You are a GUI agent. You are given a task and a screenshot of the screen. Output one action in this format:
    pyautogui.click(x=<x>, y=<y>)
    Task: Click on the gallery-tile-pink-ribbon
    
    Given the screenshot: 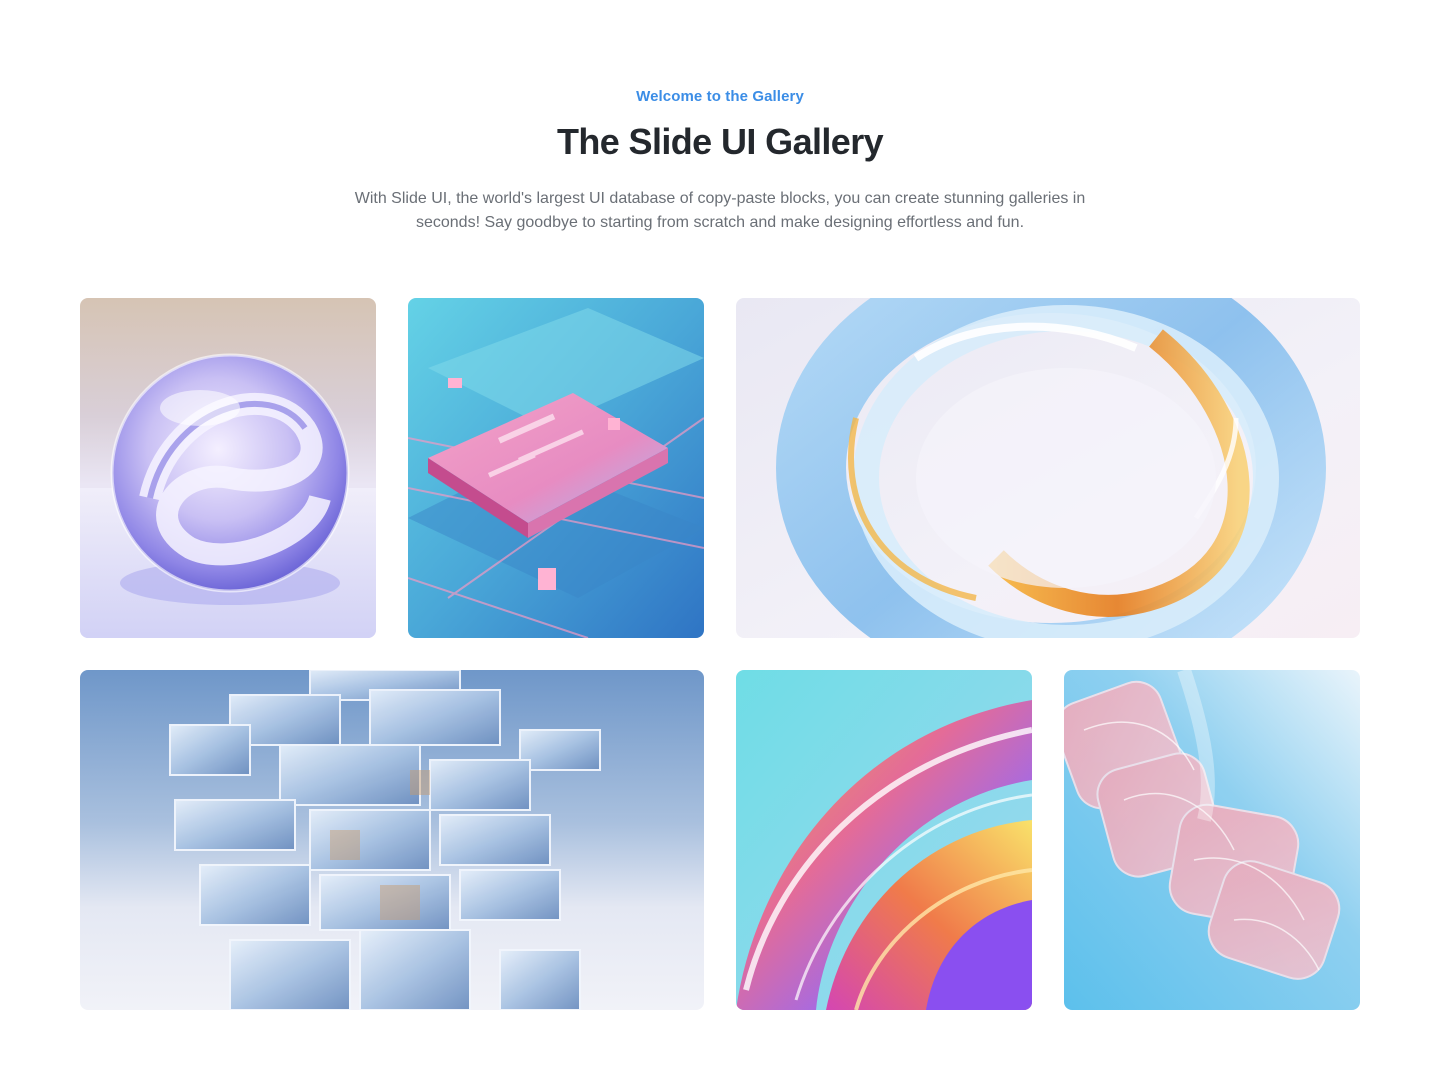 What is the action you would take?
    pyautogui.click(x=1212, y=840)
    